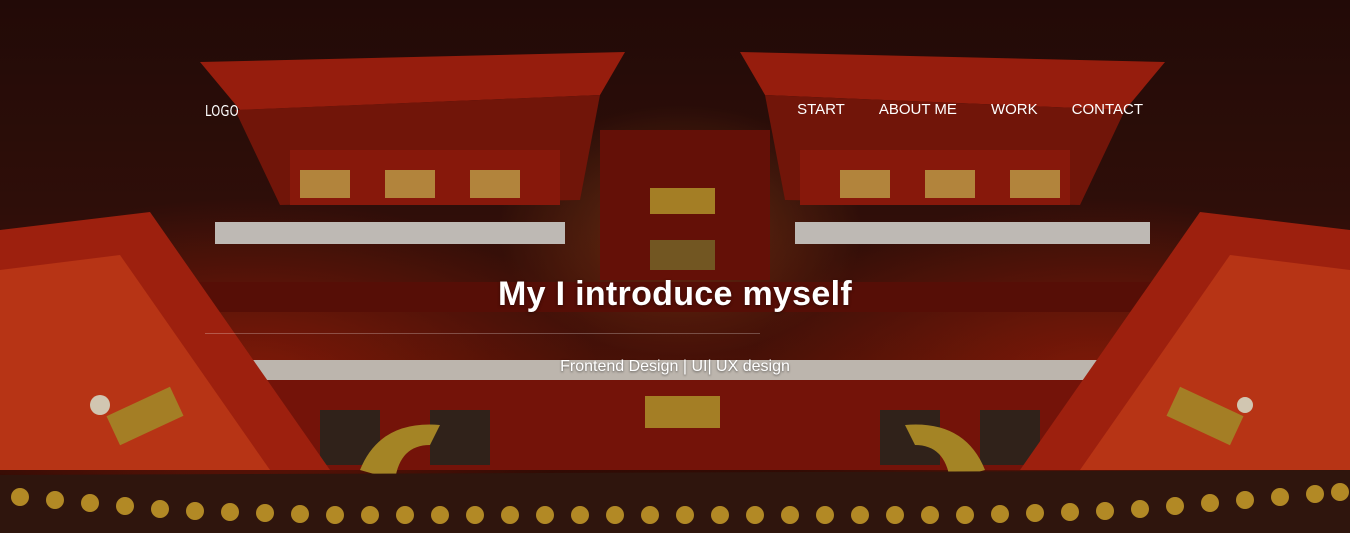 Image resolution: width=1350 pixels, height=533 pixels. I want to click on nav-link-about-me: ABOUT ME, so click(901, 110).